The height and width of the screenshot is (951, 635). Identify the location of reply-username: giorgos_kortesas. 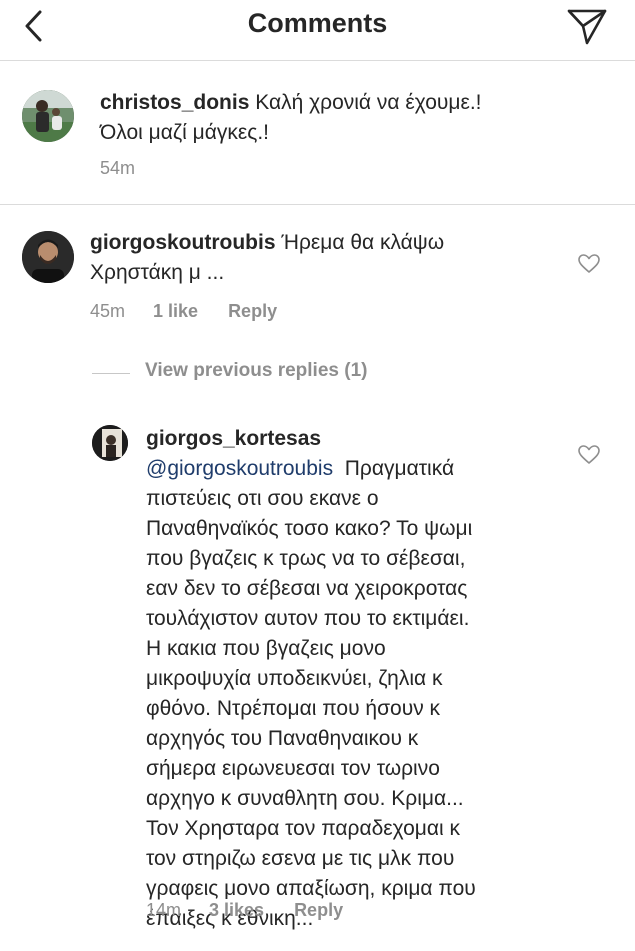
(311, 439).